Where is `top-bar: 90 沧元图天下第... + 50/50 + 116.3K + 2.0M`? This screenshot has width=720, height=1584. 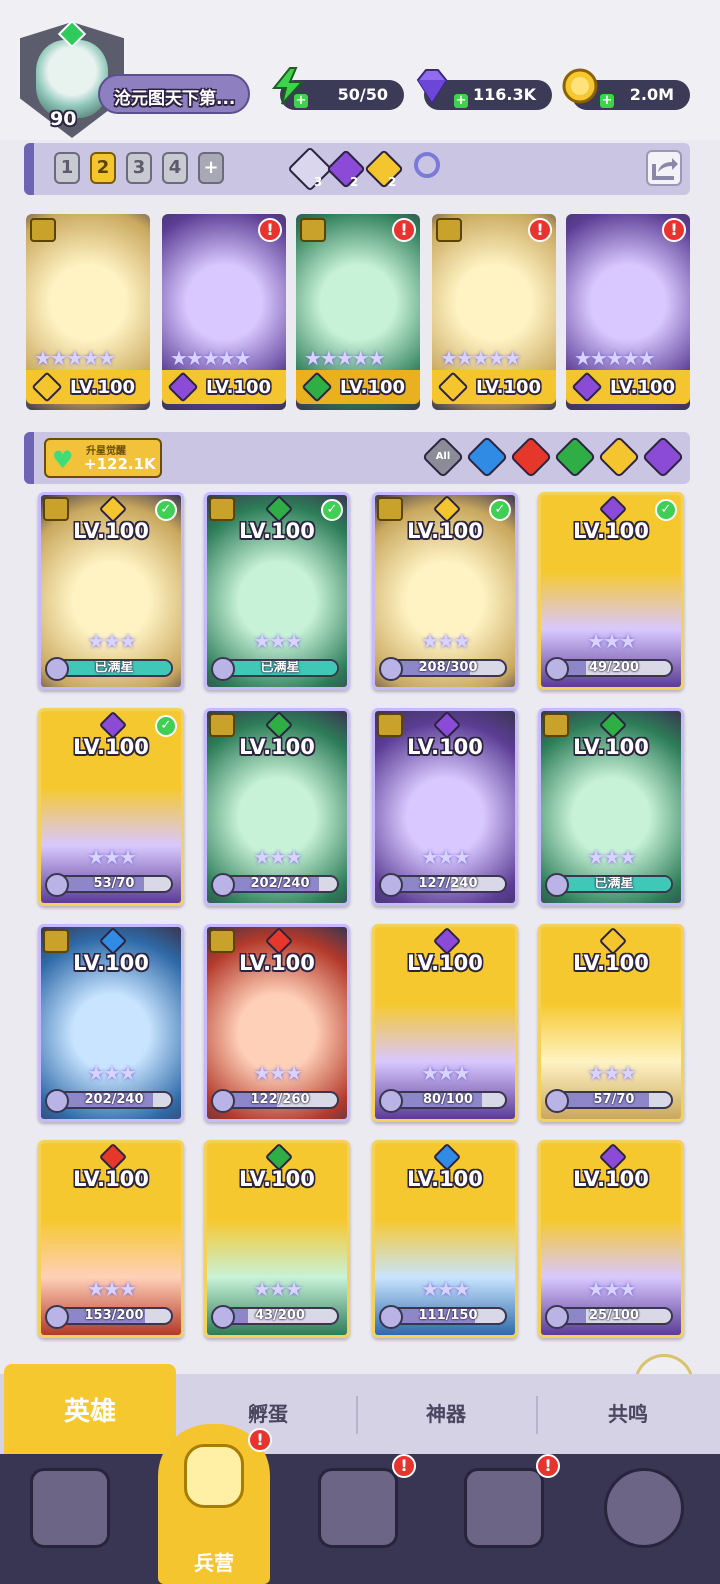 top-bar: 90 沧元图天下第... + 50/50 + 116.3K + 2.0M is located at coordinates (360, 70).